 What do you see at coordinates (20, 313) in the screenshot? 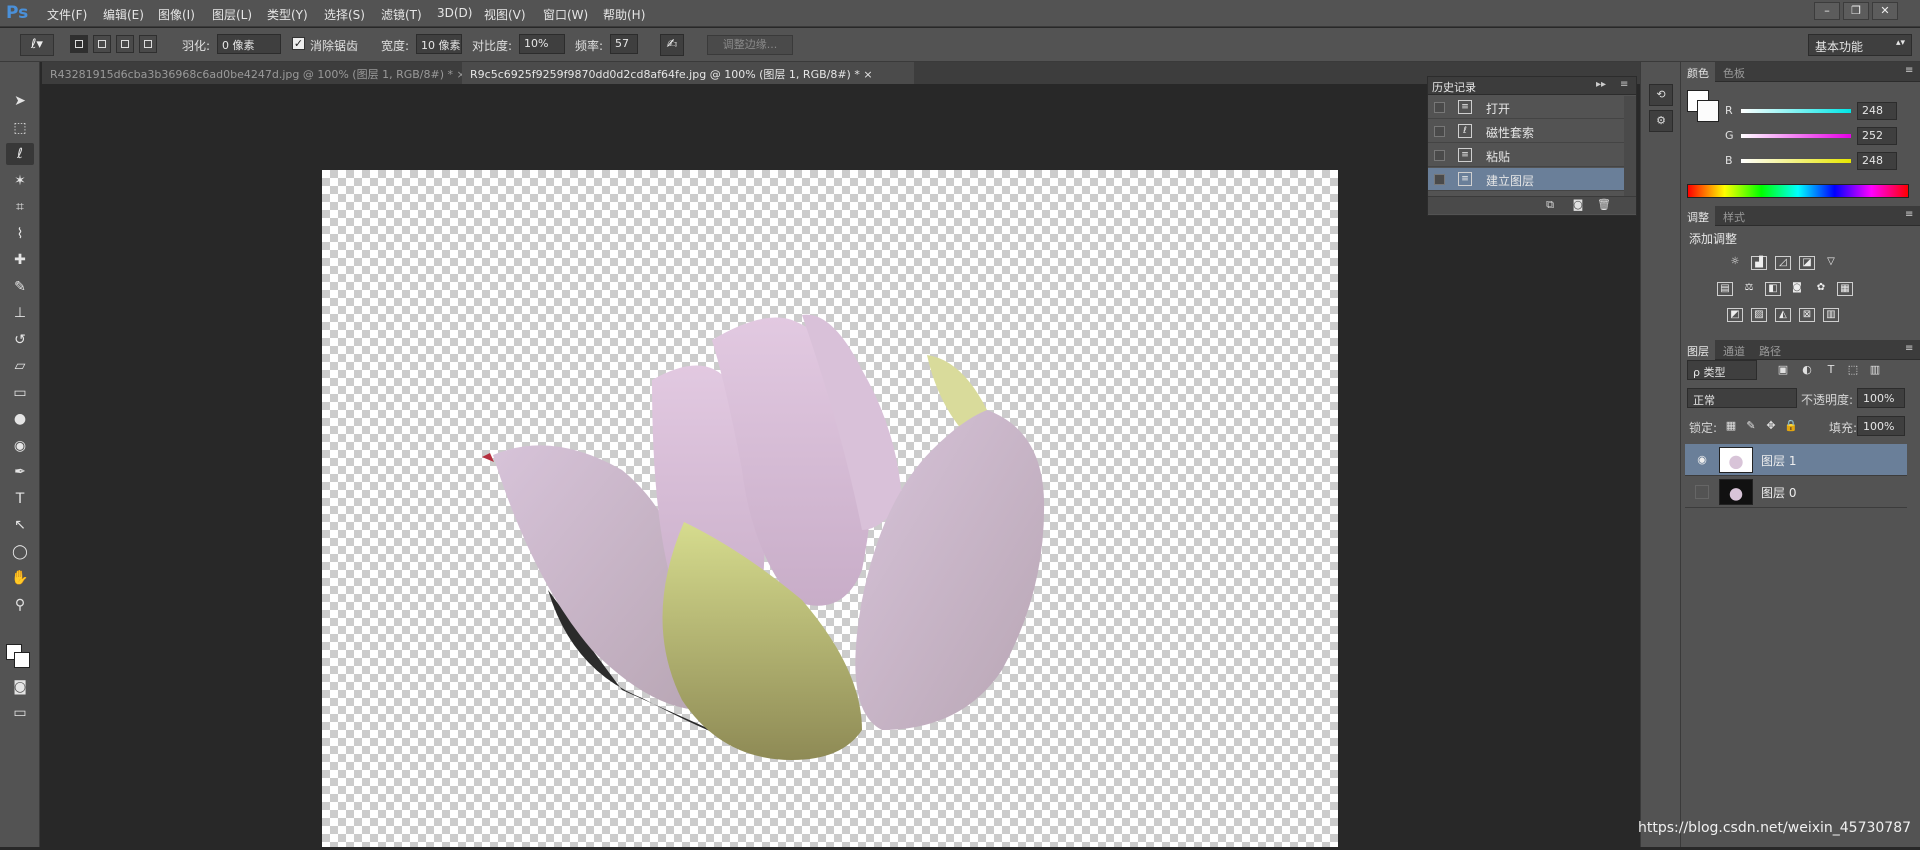
I see `stamp-tool-icon: ⊥` at bounding box center [20, 313].